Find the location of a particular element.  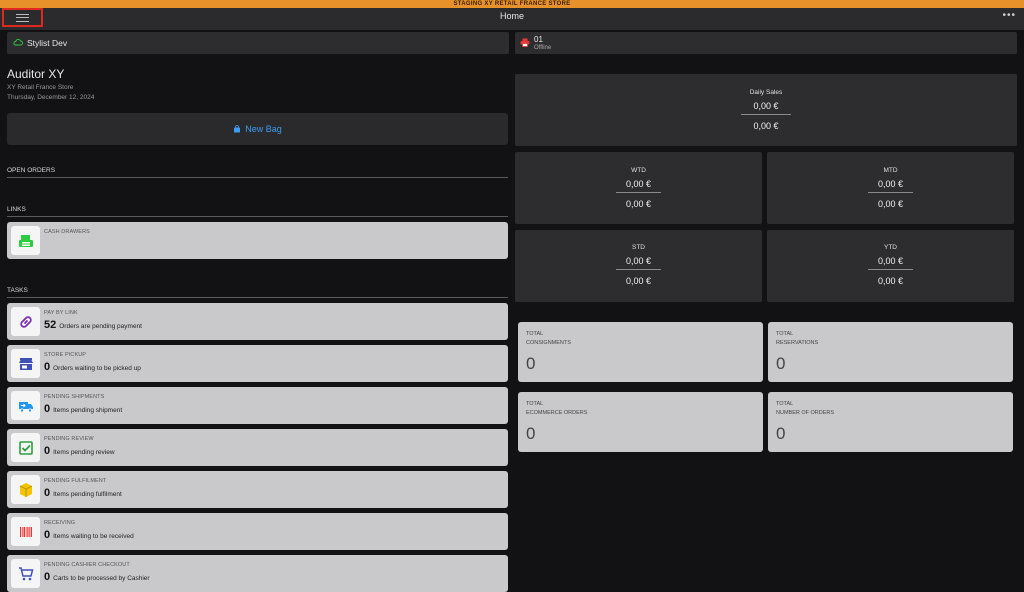

bag-icon is located at coordinates (237, 129).